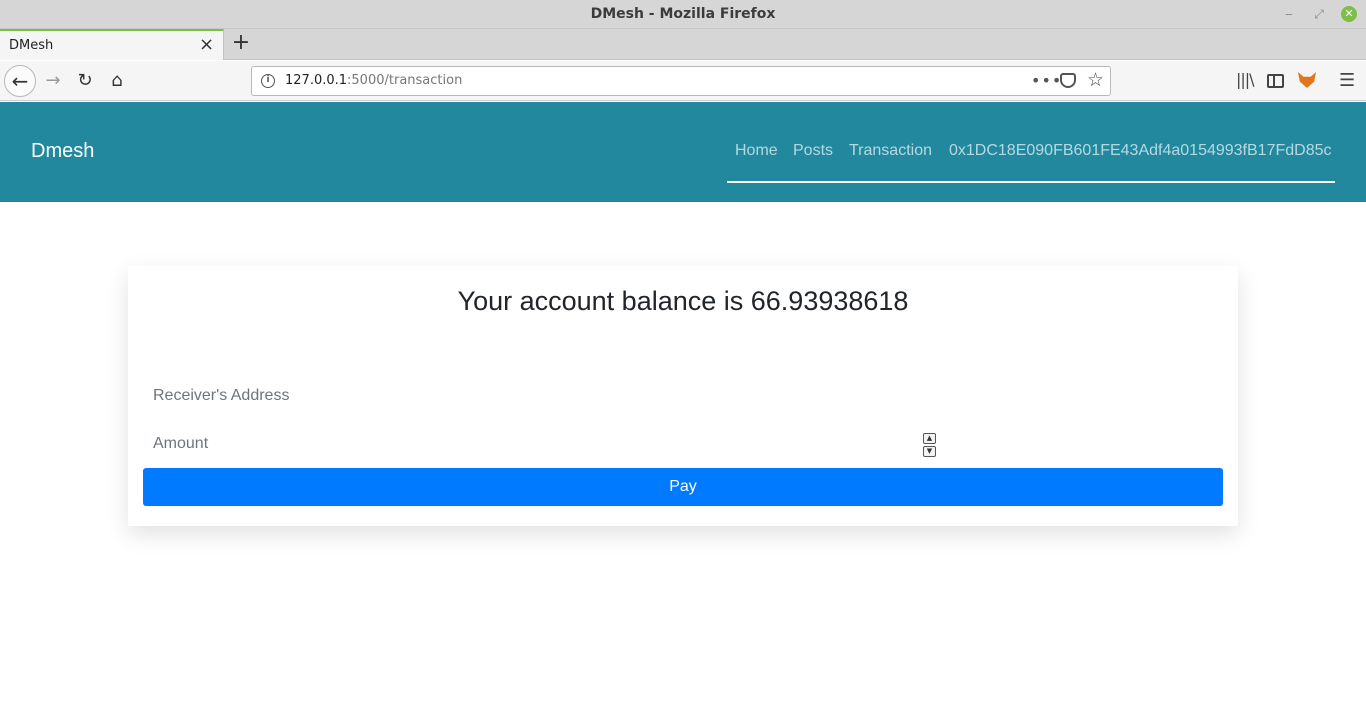 The width and height of the screenshot is (1366, 728). I want to click on library-icon: |||\, so click(1245, 79).